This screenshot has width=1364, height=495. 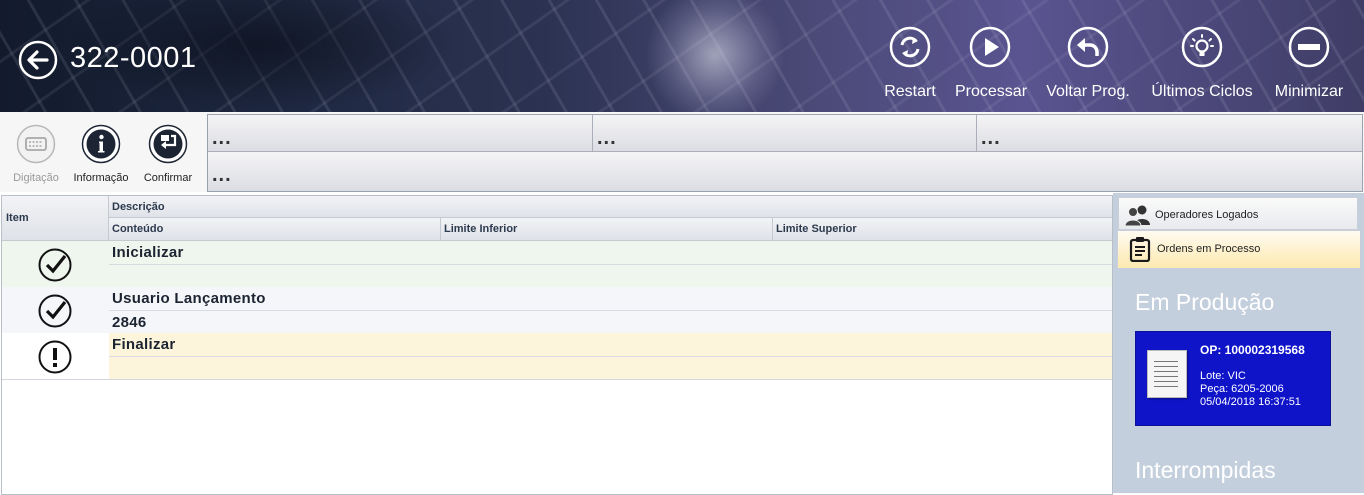 What do you see at coordinates (133, 58) in the screenshot?
I see `station-title: 322-0001` at bounding box center [133, 58].